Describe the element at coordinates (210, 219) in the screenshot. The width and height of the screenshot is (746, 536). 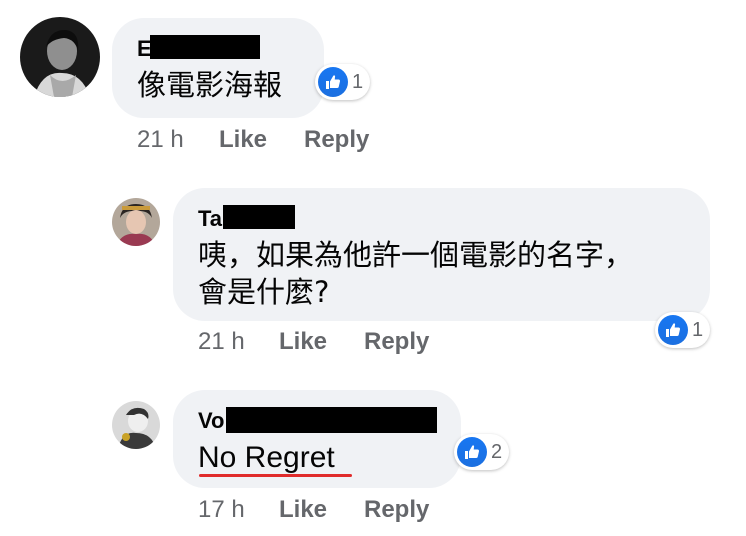
I see `commenter-name: Ta` at that location.